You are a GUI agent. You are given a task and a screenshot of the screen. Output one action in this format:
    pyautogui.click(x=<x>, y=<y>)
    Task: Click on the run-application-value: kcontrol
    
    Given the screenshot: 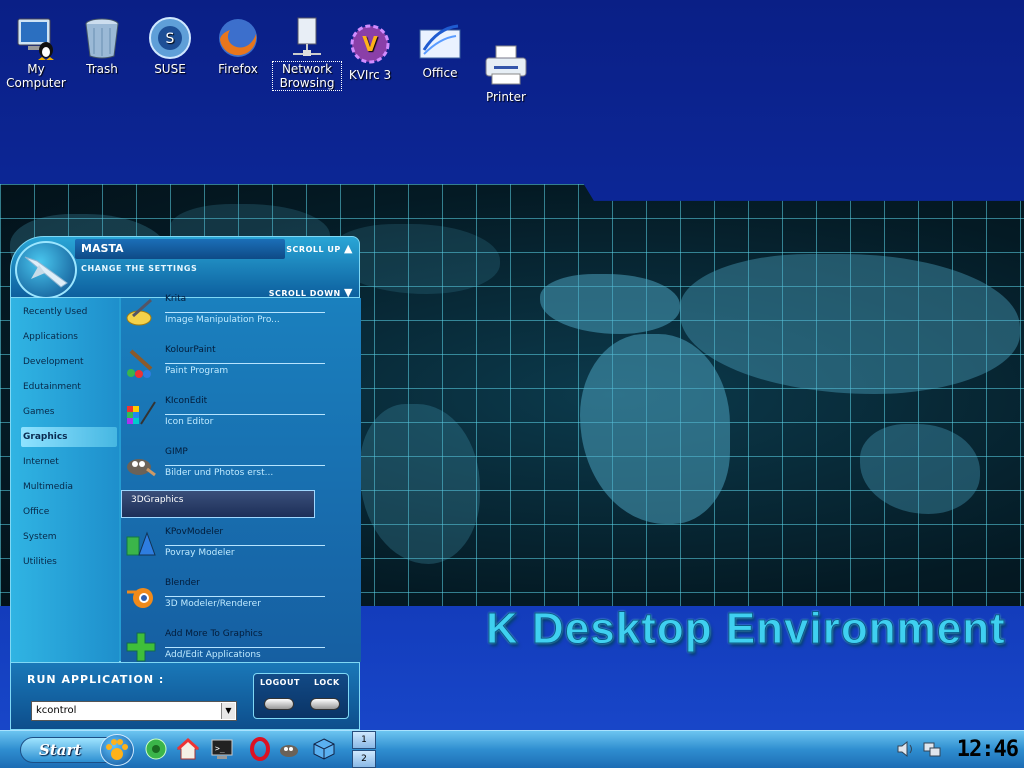 What is the action you would take?
    pyautogui.click(x=56, y=710)
    